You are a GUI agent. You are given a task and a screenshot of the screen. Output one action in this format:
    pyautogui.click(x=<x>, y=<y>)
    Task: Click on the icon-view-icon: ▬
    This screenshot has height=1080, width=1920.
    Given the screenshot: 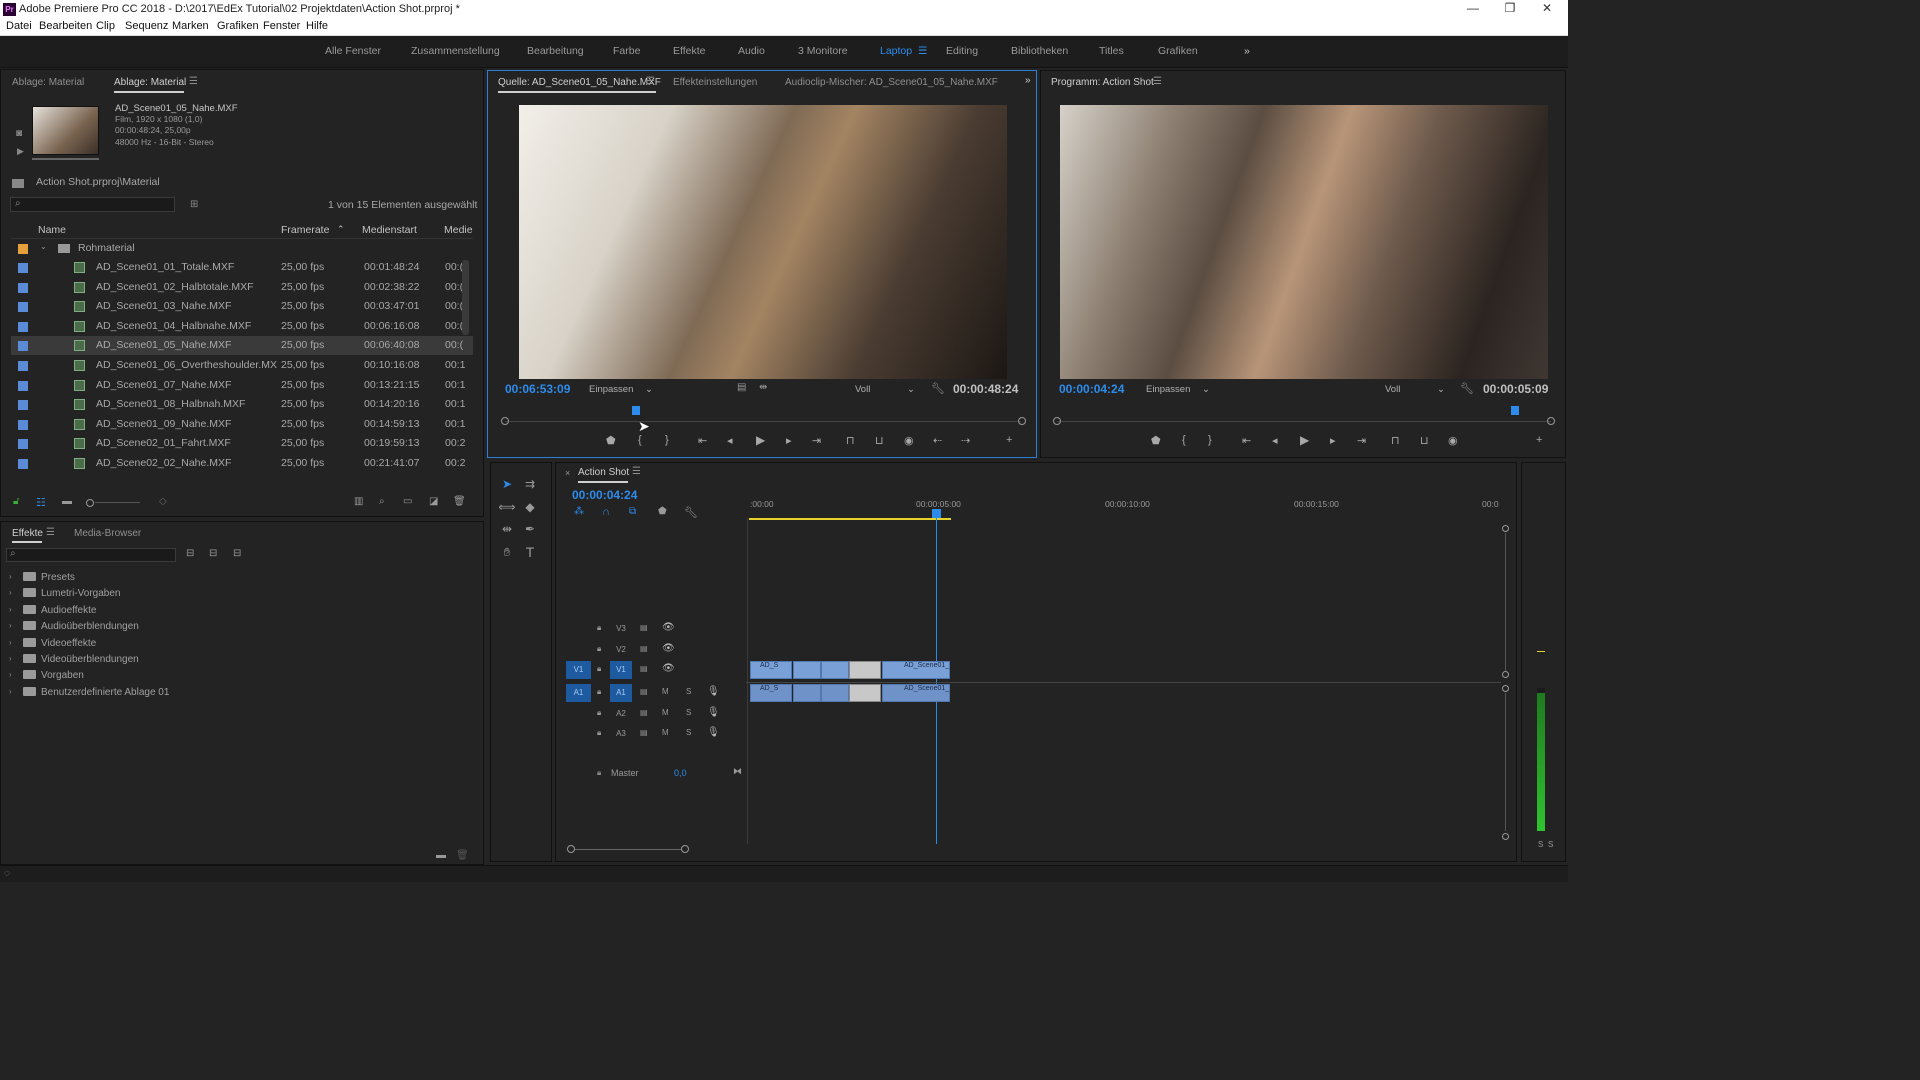 What is the action you would take?
    pyautogui.click(x=67, y=501)
    